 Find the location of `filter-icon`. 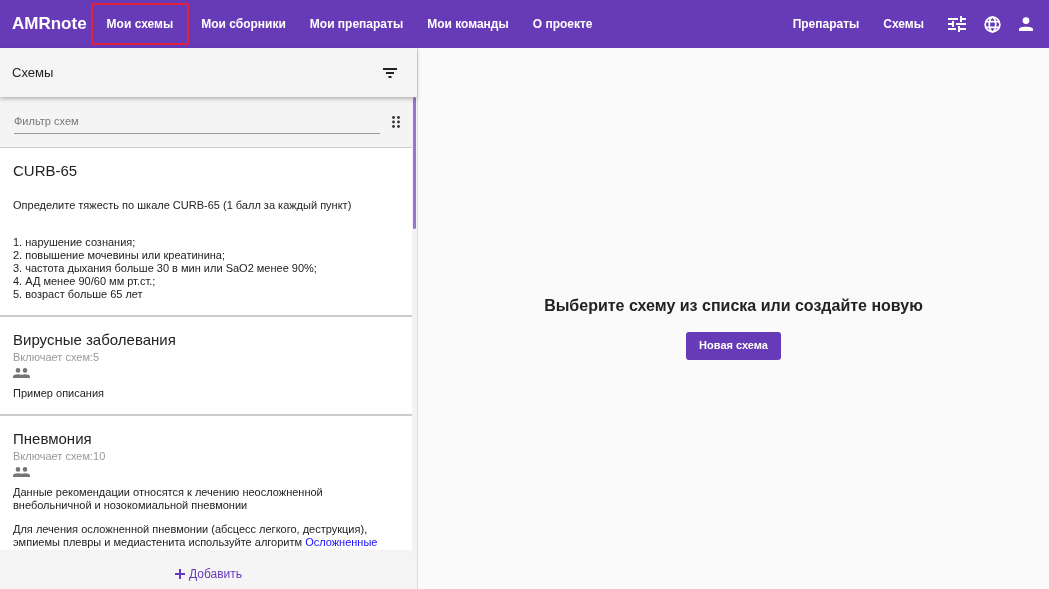

filter-icon is located at coordinates (390, 72).